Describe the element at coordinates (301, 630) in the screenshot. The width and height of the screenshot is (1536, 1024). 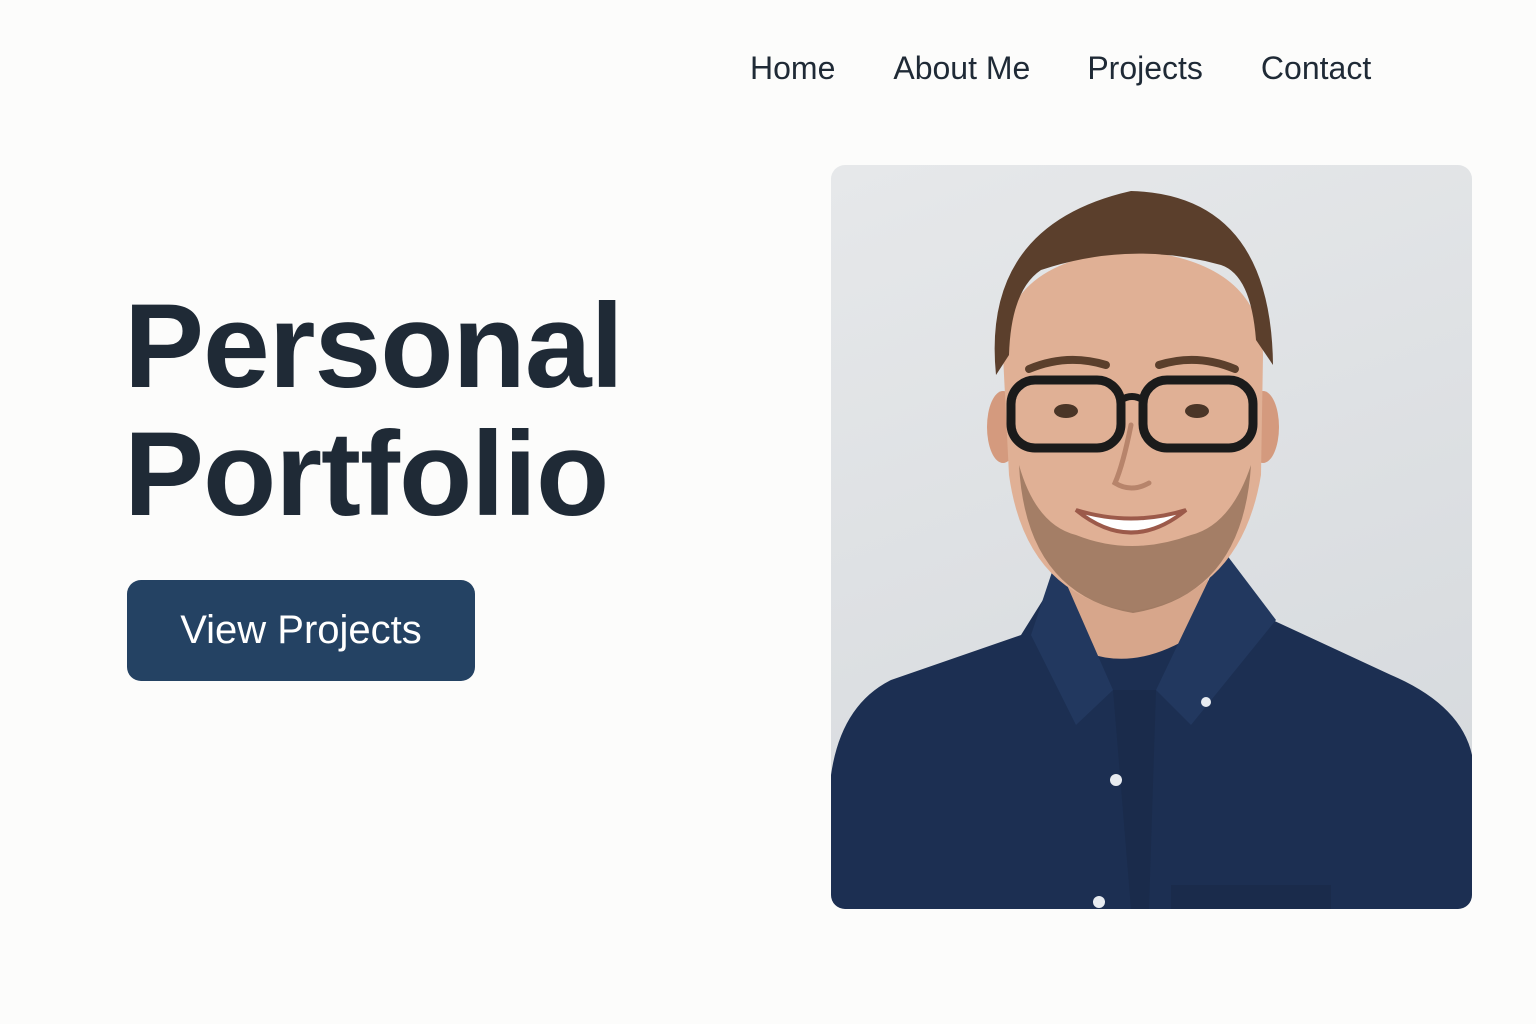
I see `view-projects-button: View Projects` at that location.